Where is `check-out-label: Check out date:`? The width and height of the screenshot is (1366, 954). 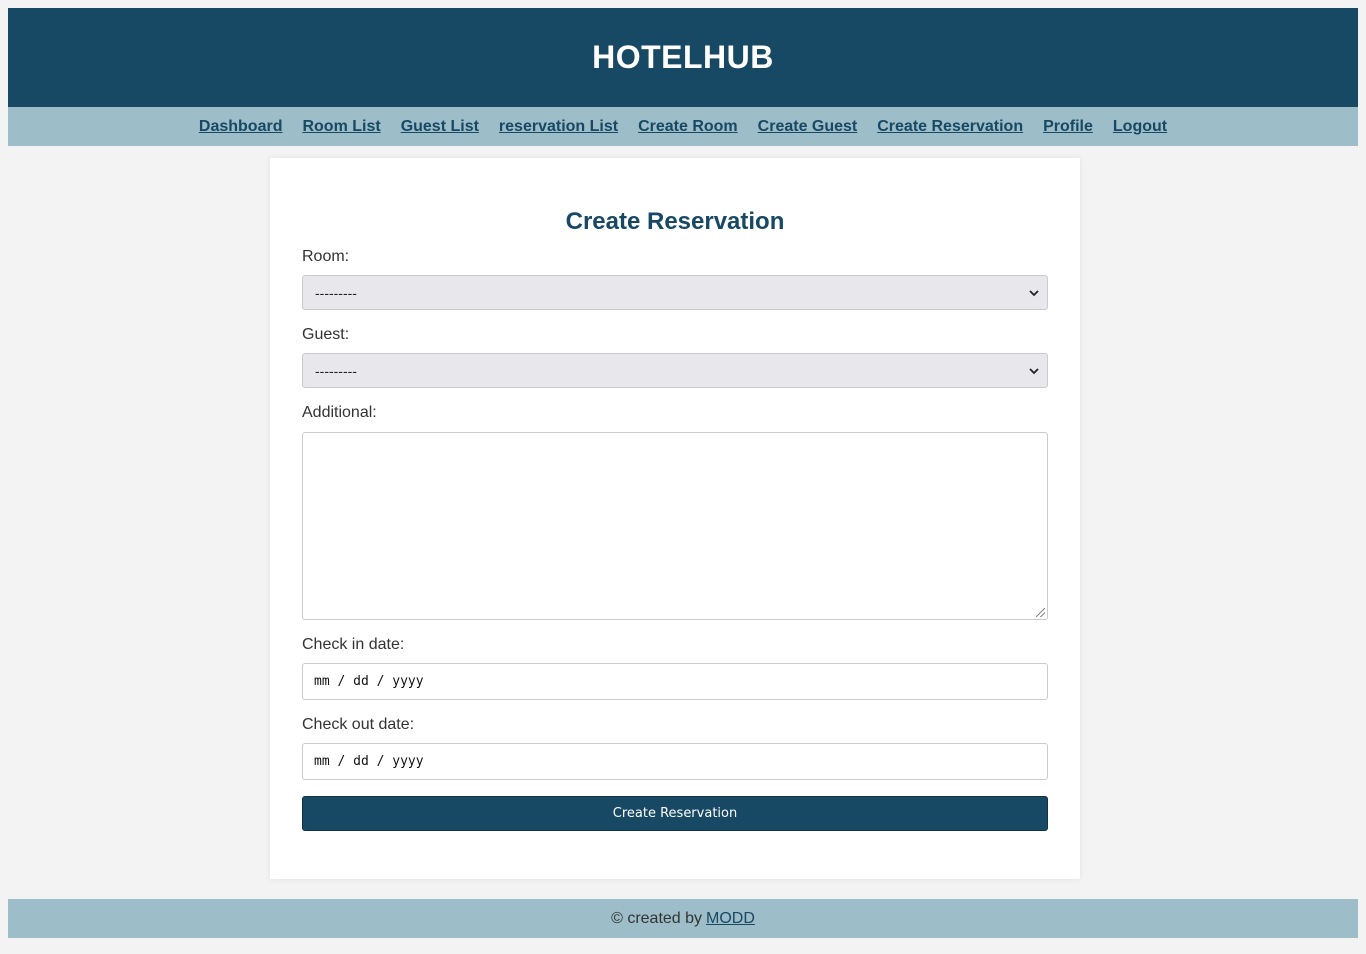
check-out-label: Check out date: is located at coordinates (358, 724).